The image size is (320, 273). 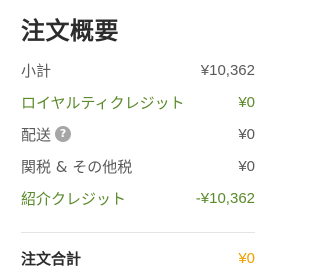 What do you see at coordinates (225, 198) in the screenshot?
I see `referral-credit-value: -¥10,362` at bounding box center [225, 198].